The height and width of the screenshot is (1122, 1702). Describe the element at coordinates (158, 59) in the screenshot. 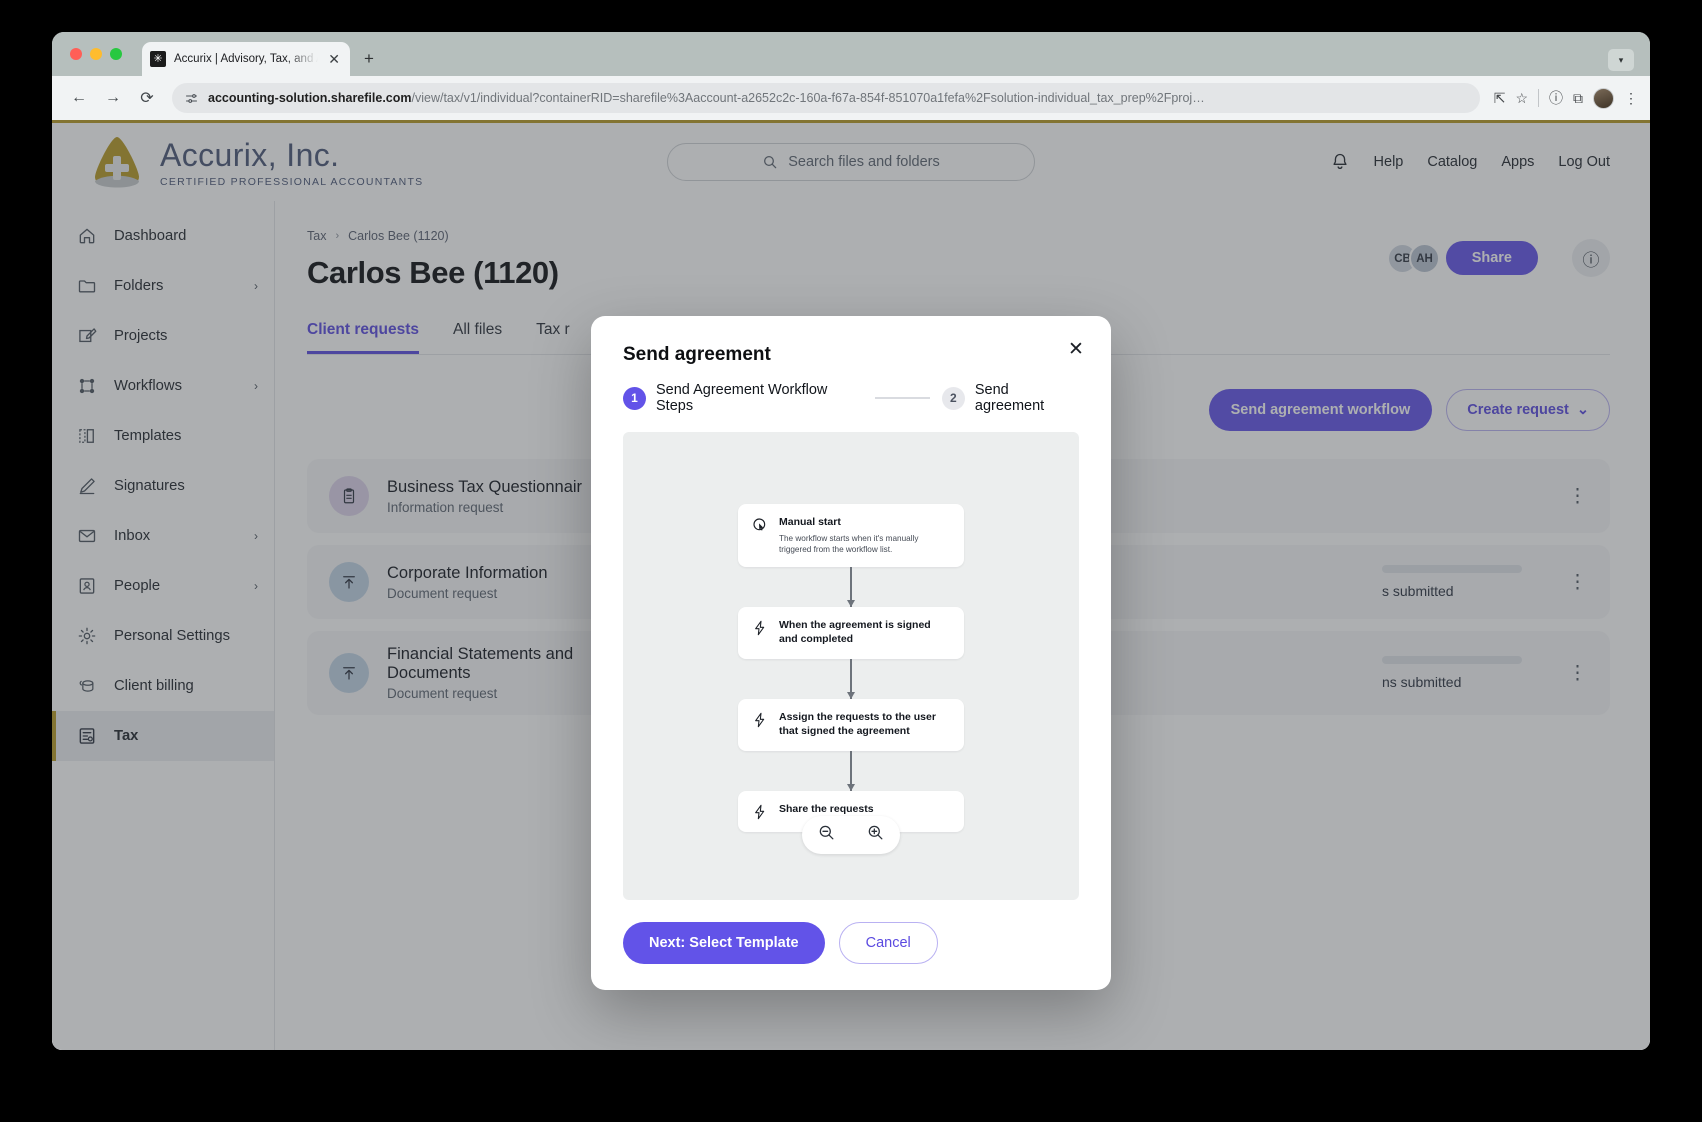

I see `site-favicon-icon: ✳` at that location.